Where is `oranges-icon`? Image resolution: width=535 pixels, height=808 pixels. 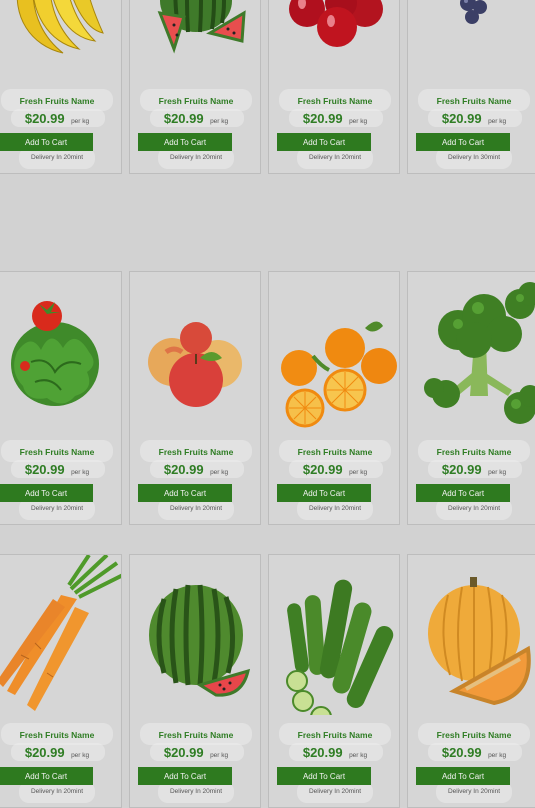 oranges-icon is located at coordinates (334, 352).